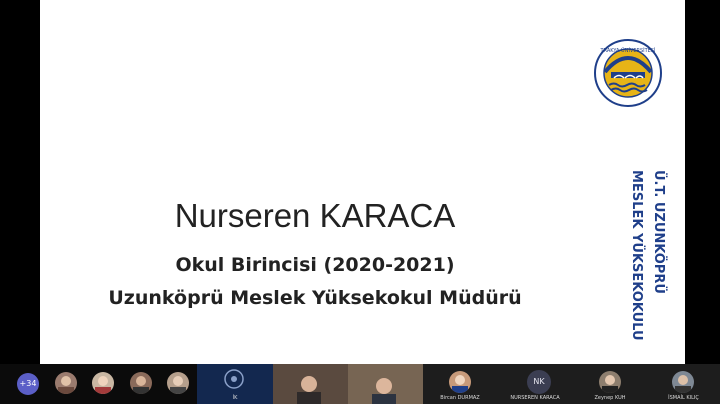 The image size is (720, 404). I want to click on university-logo: TRAKYA ÜNİVERSİTESİ, so click(628, 73).